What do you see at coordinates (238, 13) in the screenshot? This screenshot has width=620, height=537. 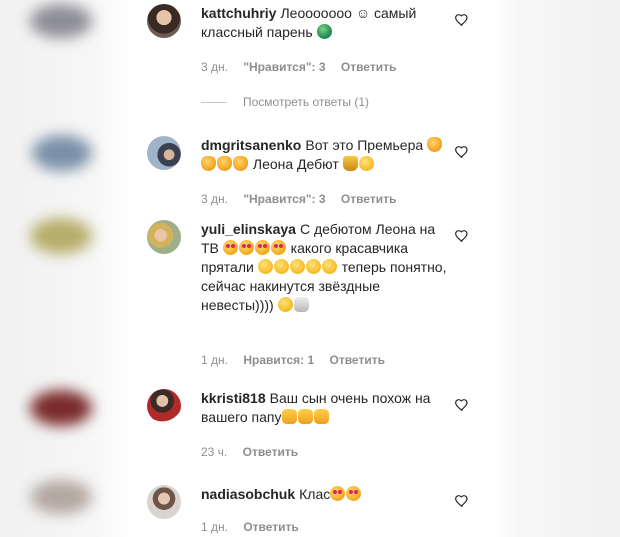 I see `comment-username: kattchuhriy` at bounding box center [238, 13].